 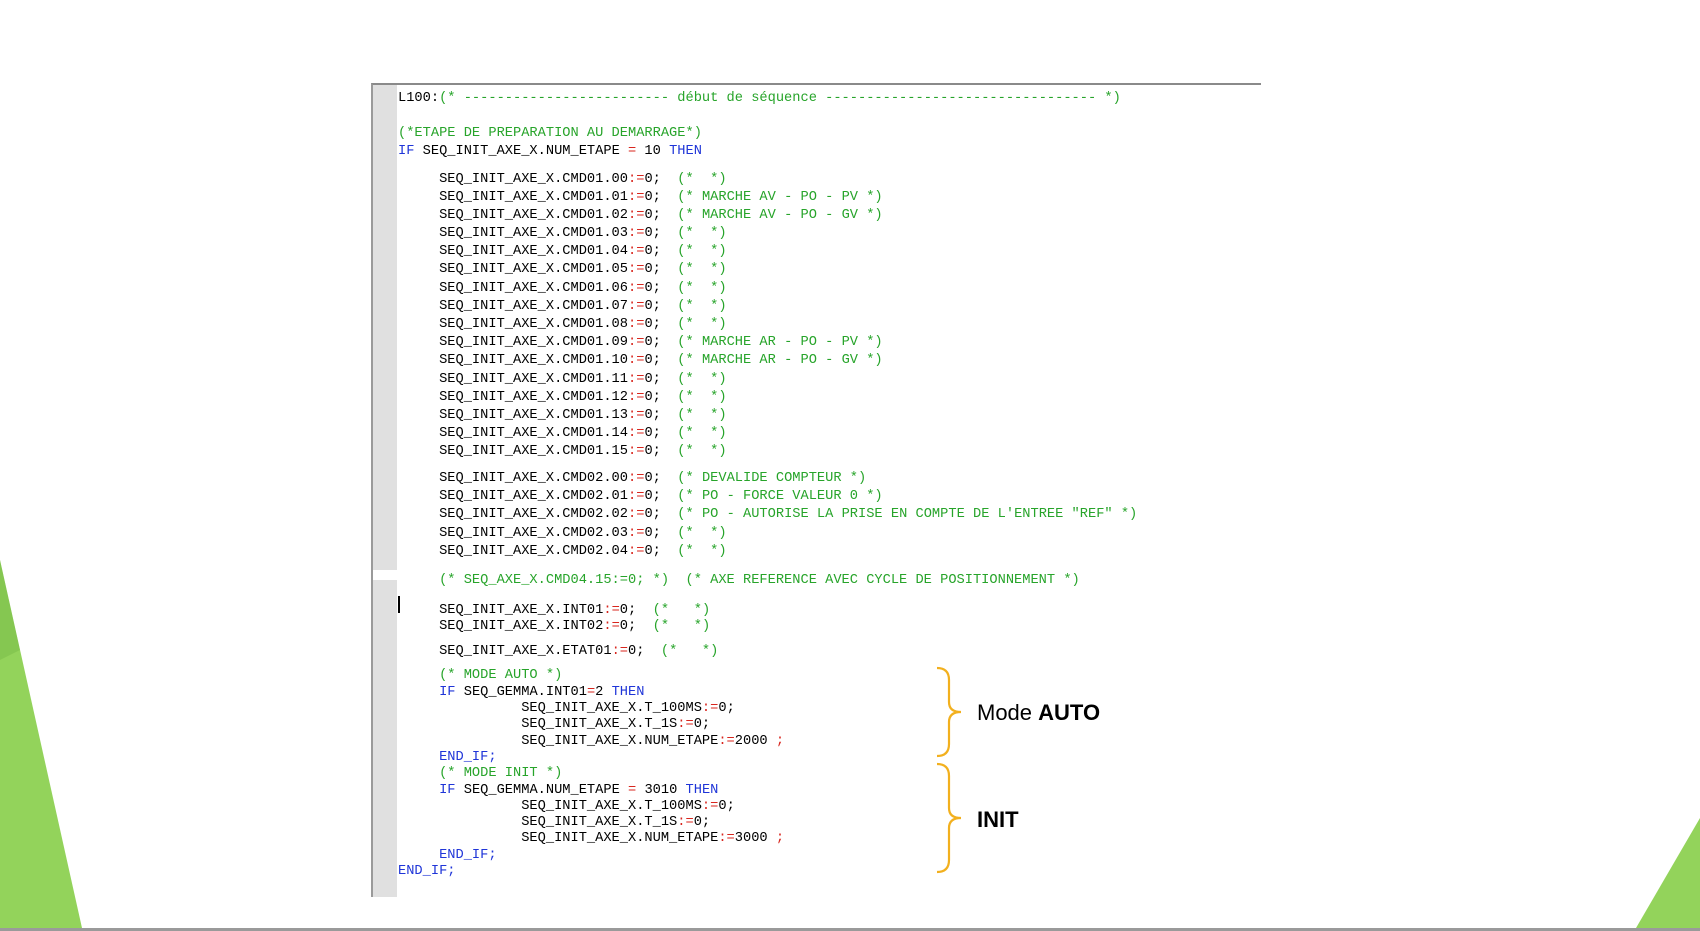 What do you see at coordinates (562, 433) in the screenshot?
I see `code-line: SEQ_INIT_AXE_X.CMD01.14:=0; (* *)` at bounding box center [562, 433].